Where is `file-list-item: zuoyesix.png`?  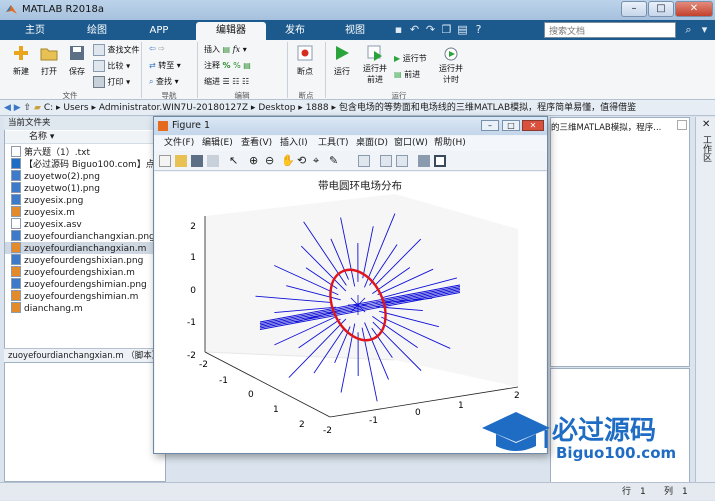 file-list-item: zuoyesix.png is located at coordinates (85, 200).